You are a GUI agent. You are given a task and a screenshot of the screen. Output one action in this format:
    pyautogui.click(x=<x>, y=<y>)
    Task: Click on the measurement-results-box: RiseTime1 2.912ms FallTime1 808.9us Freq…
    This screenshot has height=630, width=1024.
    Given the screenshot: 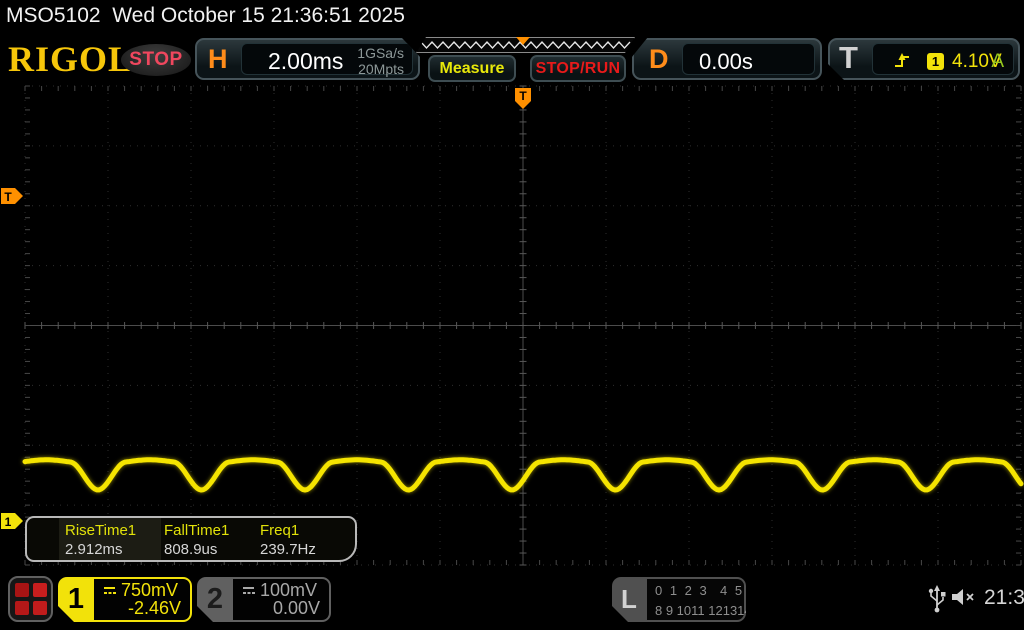 What is the action you would take?
    pyautogui.click(x=191, y=539)
    